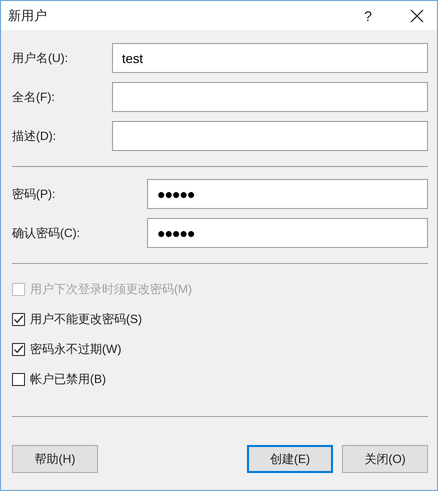  What do you see at coordinates (40, 58) in the screenshot?
I see `field-label: 用户名(U):` at bounding box center [40, 58].